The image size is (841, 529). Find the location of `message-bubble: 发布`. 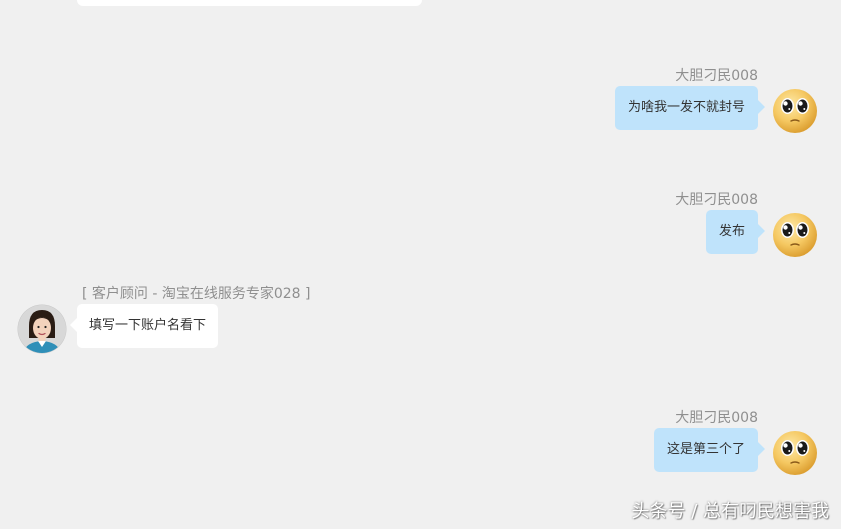

message-bubble: 发布 is located at coordinates (735, 232).